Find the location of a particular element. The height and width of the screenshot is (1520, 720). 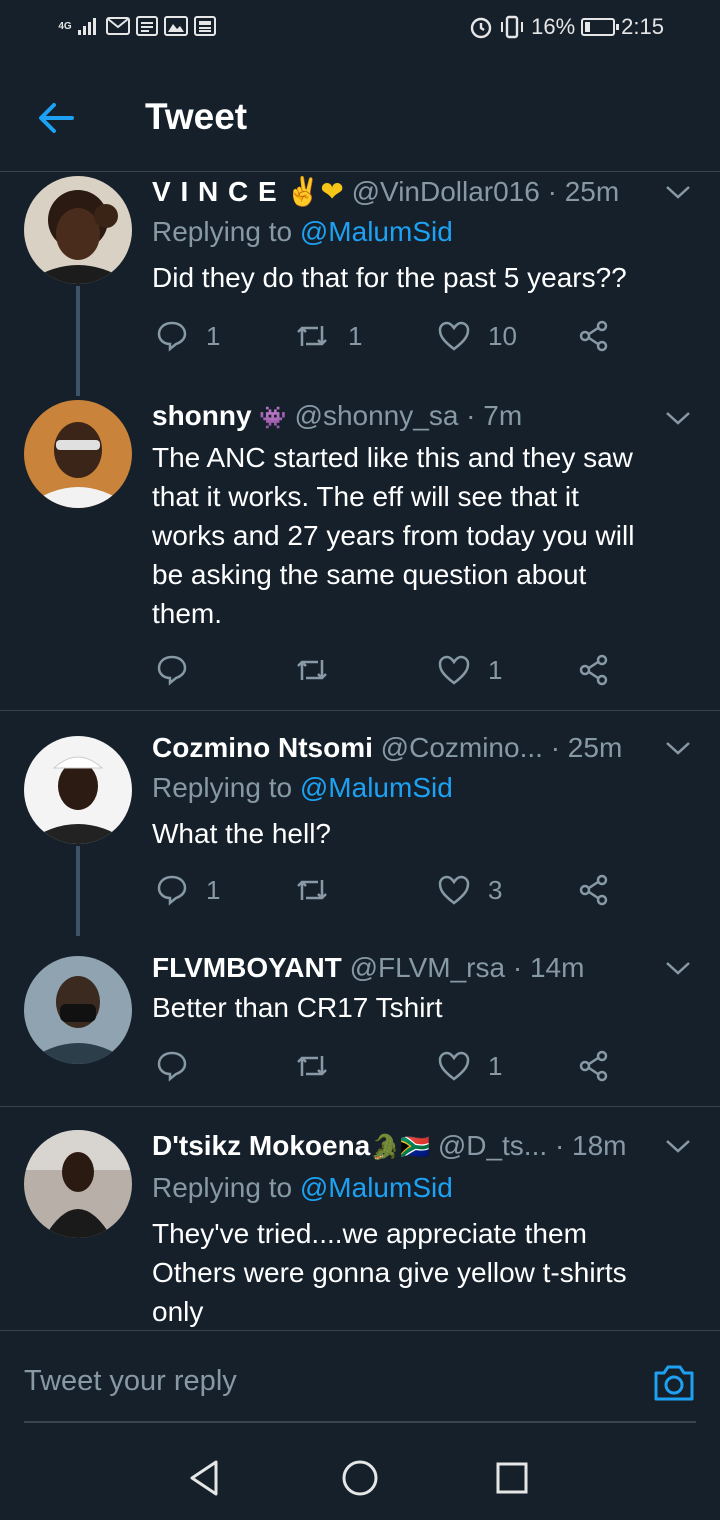

network-type: 4G is located at coordinates (65, 26).